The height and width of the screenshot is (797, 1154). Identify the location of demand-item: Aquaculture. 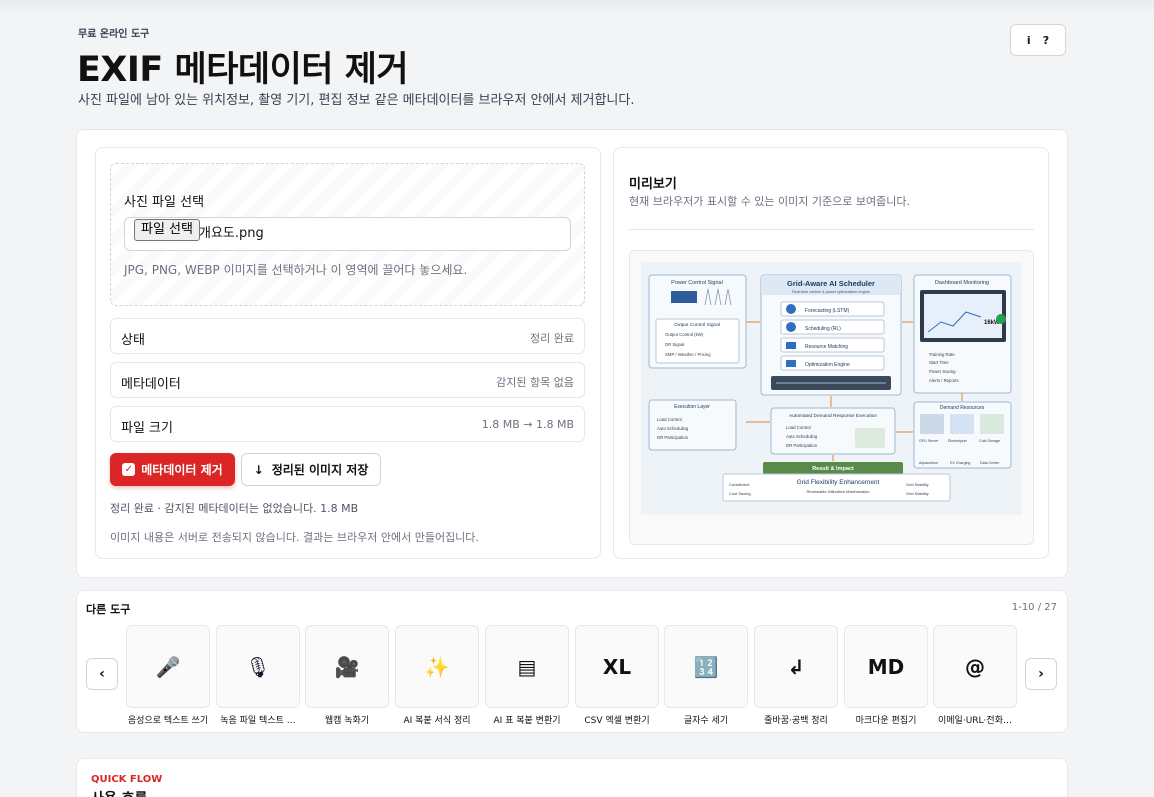
(928, 463).